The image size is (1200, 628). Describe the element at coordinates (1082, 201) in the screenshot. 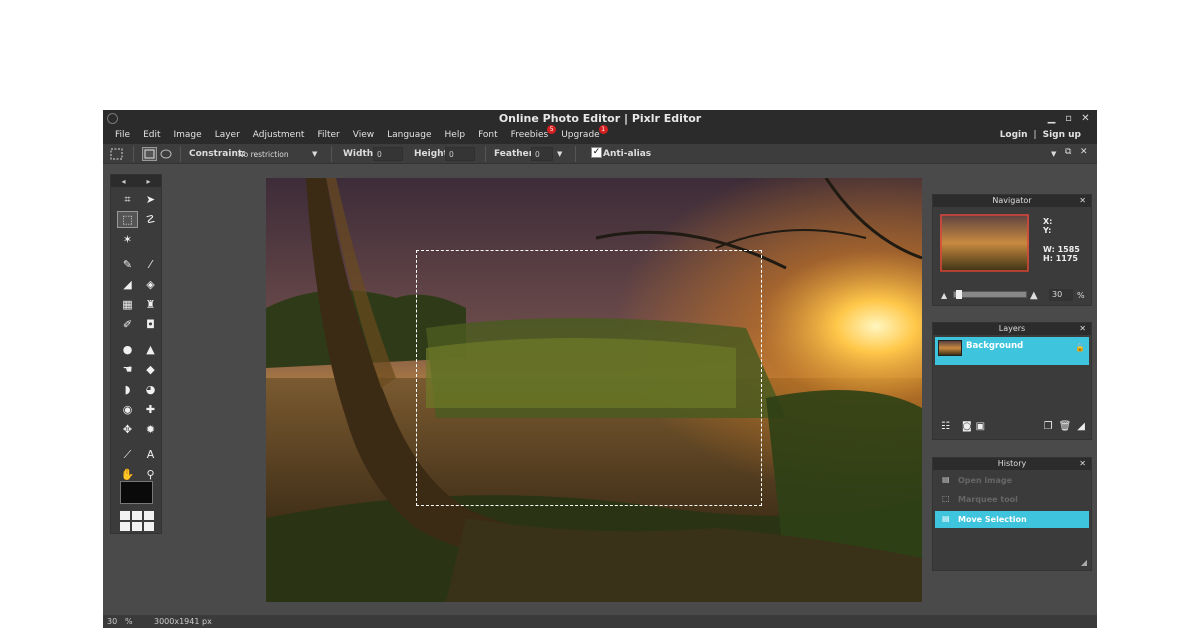

I see `navigator-close-icon: ✕` at that location.